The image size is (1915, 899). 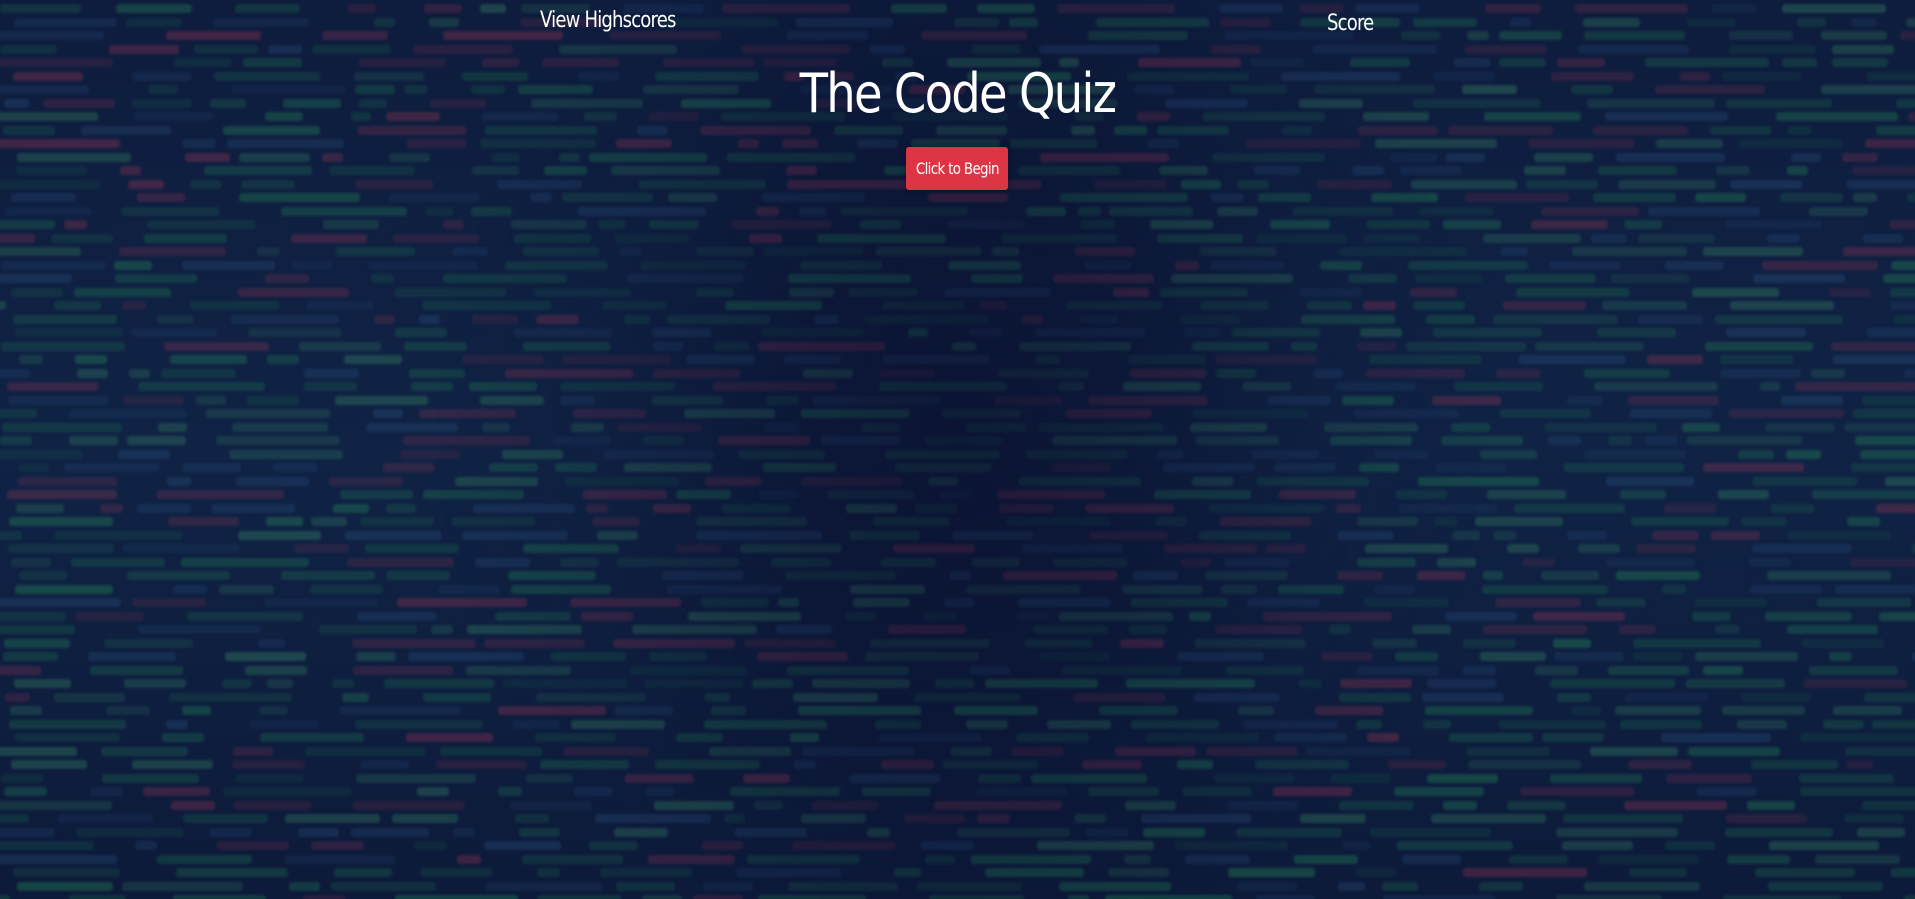 What do you see at coordinates (957, 168) in the screenshot?
I see `begin-quiz-button: Click to Begin` at bounding box center [957, 168].